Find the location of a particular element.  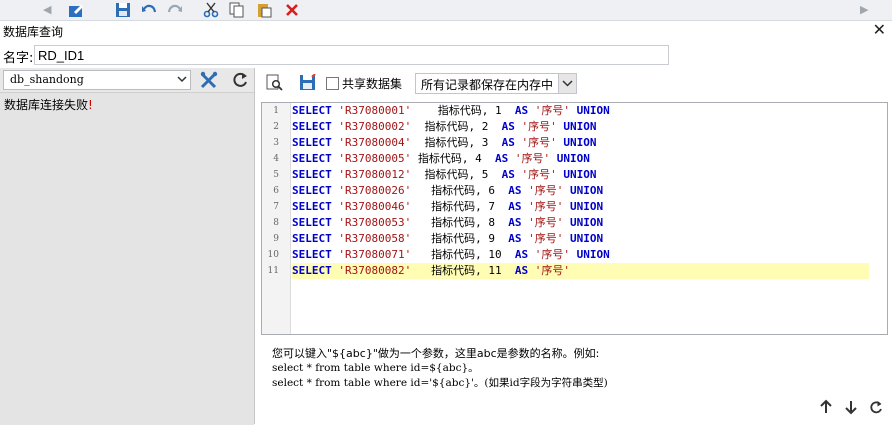

arrow-down-icon is located at coordinates (851, 407).